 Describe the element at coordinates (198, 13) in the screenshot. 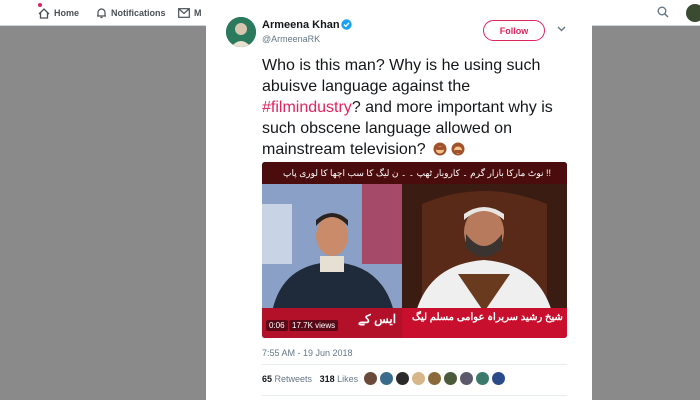

I see `nav-messages-label: M` at that location.